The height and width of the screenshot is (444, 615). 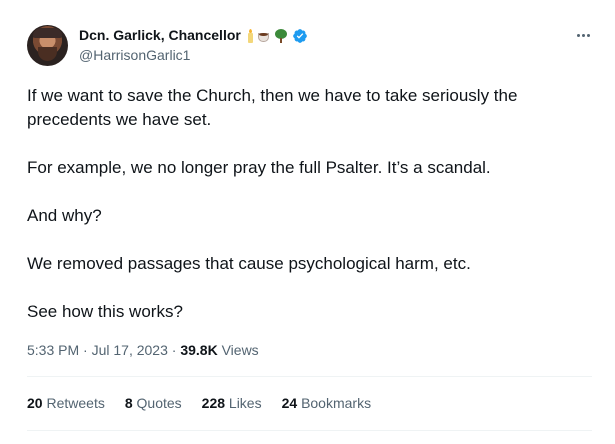 What do you see at coordinates (199, 350) in the screenshot?
I see `views-count: 39.8K` at bounding box center [199, 350].